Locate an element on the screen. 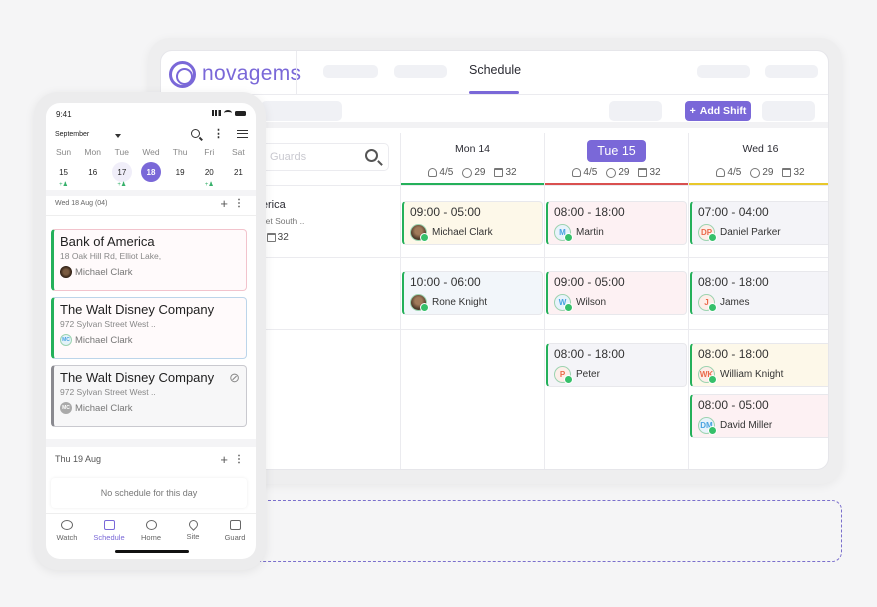 This screenshot has height=607, width=877. add-shift-button: + Add Shift is located at coordinates (718, 111).